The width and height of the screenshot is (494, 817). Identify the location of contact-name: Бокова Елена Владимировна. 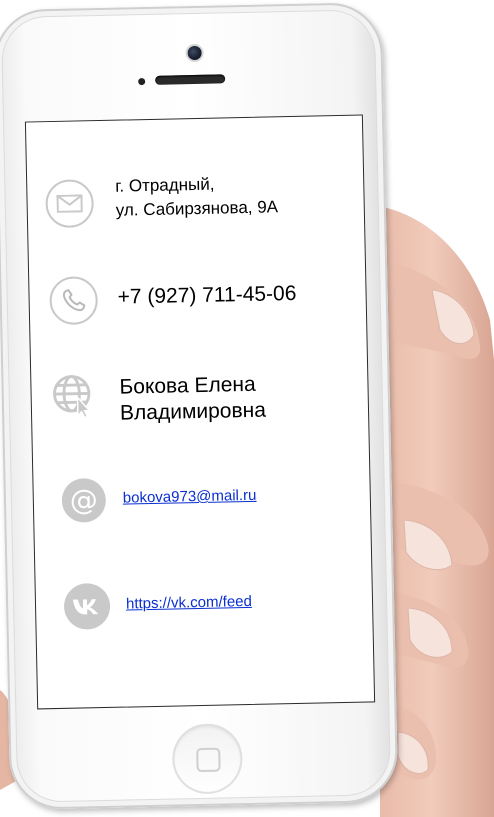
(192, 399).